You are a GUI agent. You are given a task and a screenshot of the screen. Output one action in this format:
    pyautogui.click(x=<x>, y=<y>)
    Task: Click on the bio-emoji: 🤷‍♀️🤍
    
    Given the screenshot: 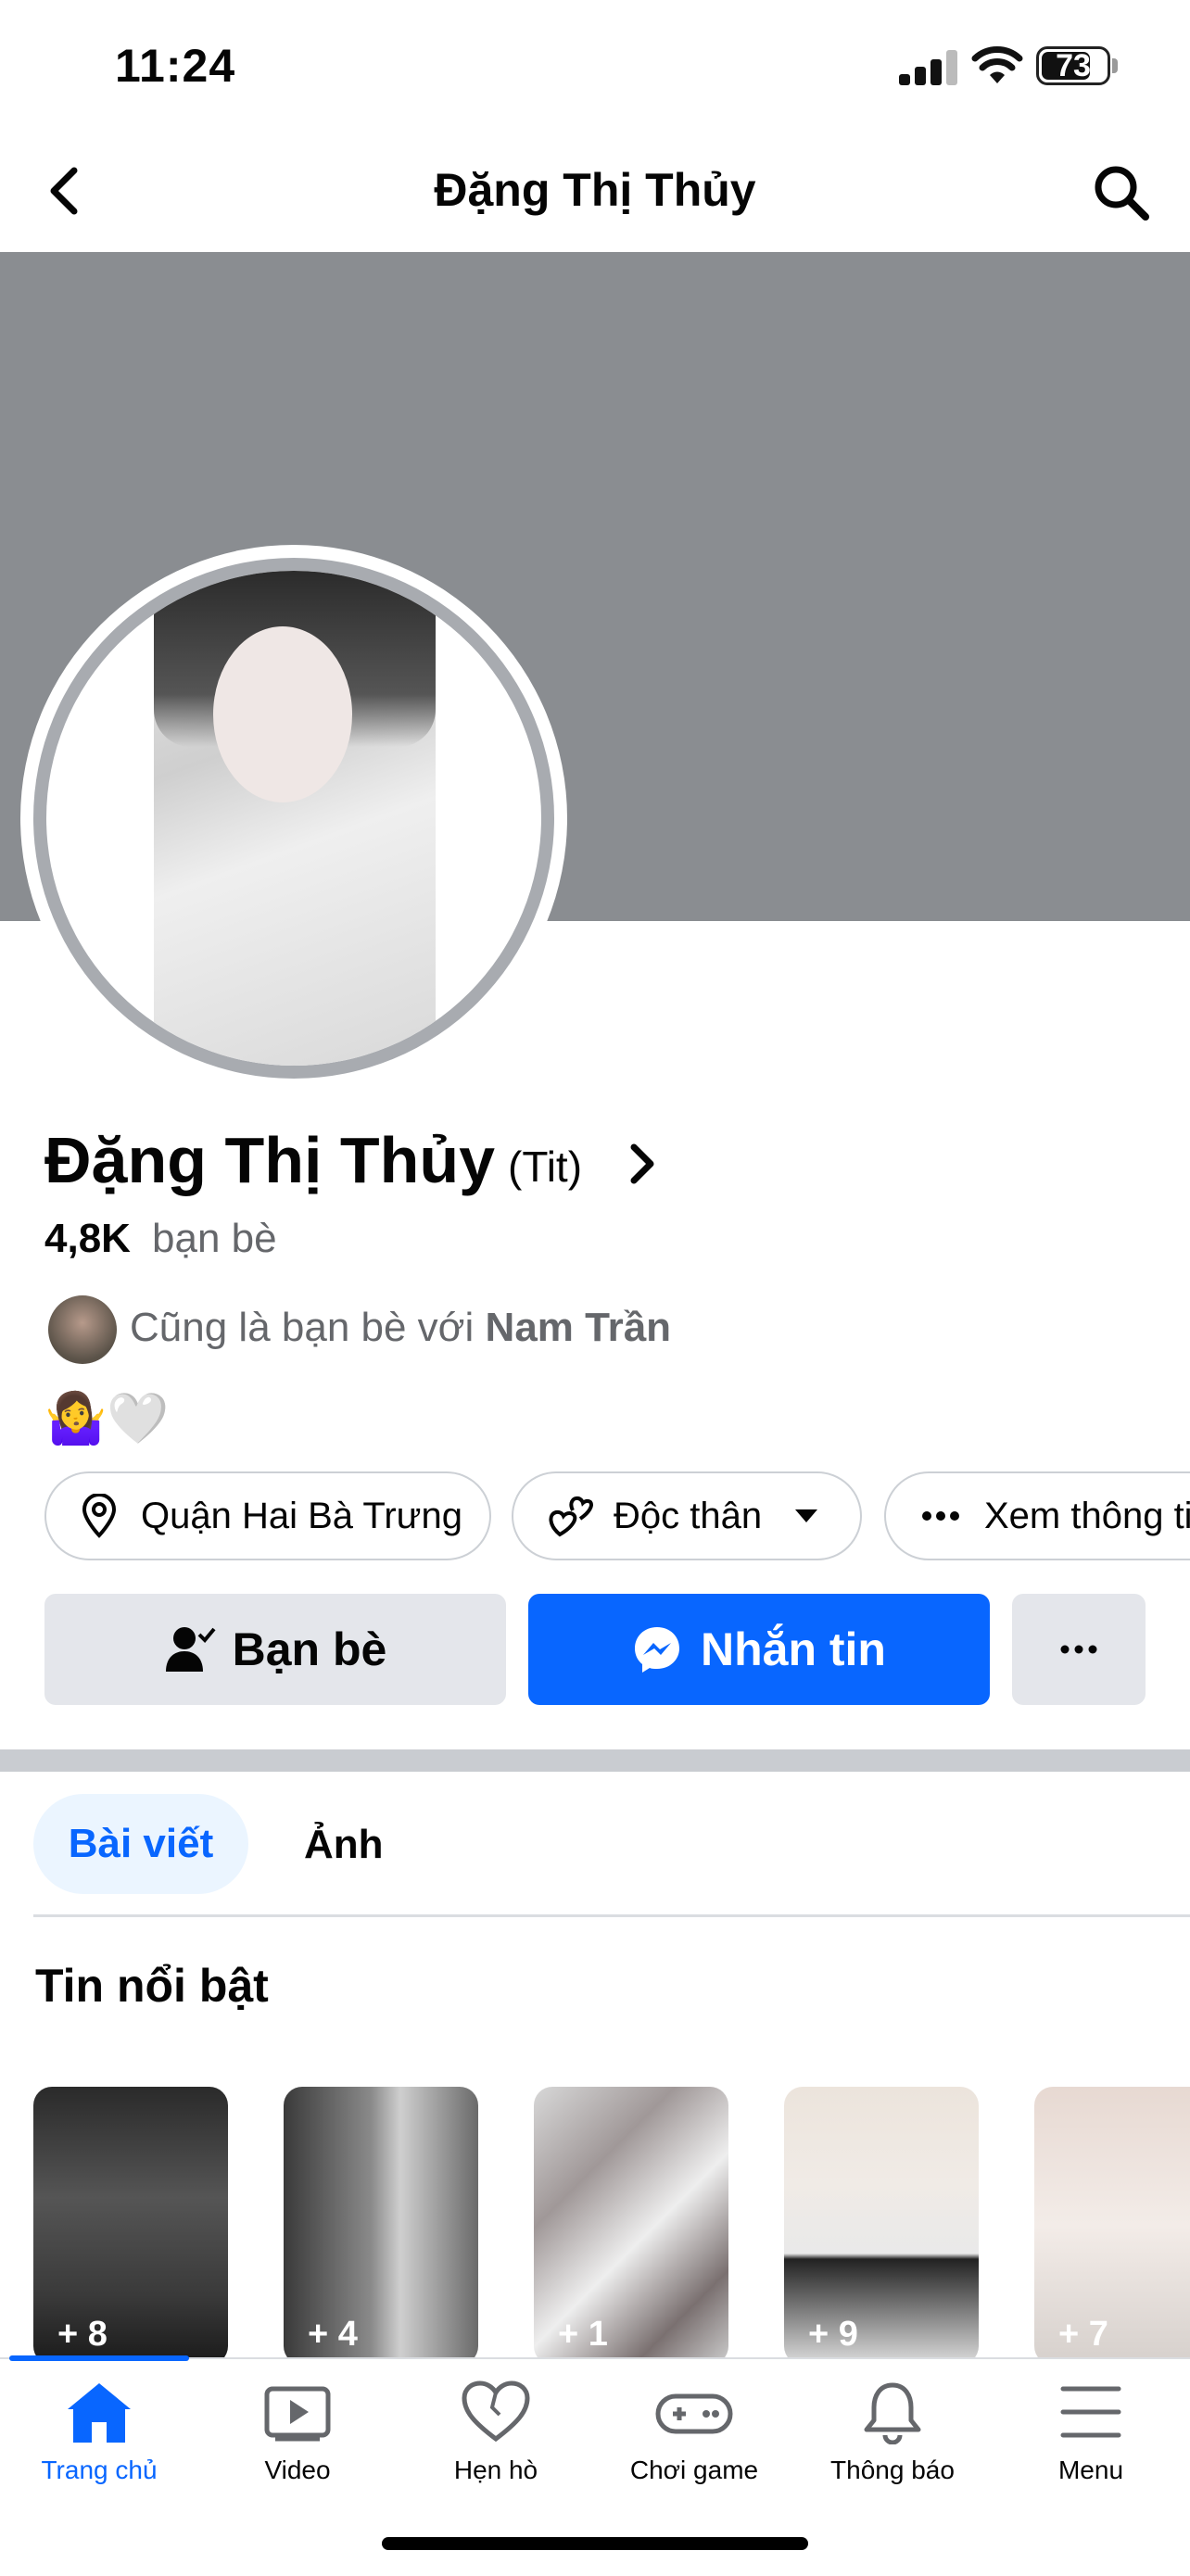 What is the action you would take?
    pyautogui.click(x=107, y=1419)
    